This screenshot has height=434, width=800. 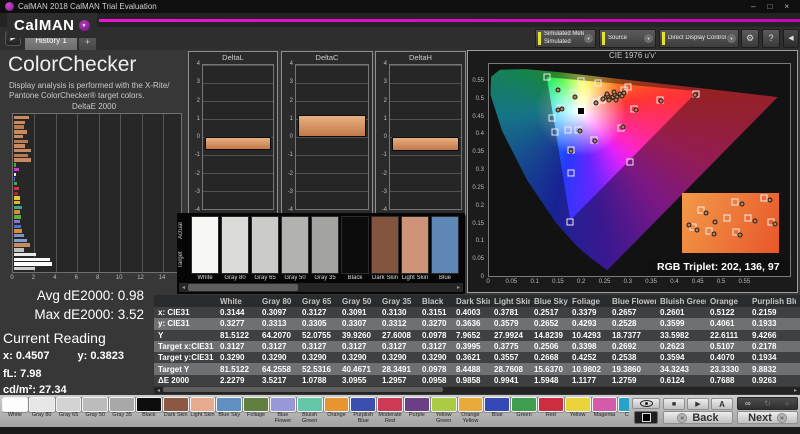 What do you see at coordinates (415, 278) in the screenshot?
I see `swatch-label: Light Skin` at bounding box center [415, 278].